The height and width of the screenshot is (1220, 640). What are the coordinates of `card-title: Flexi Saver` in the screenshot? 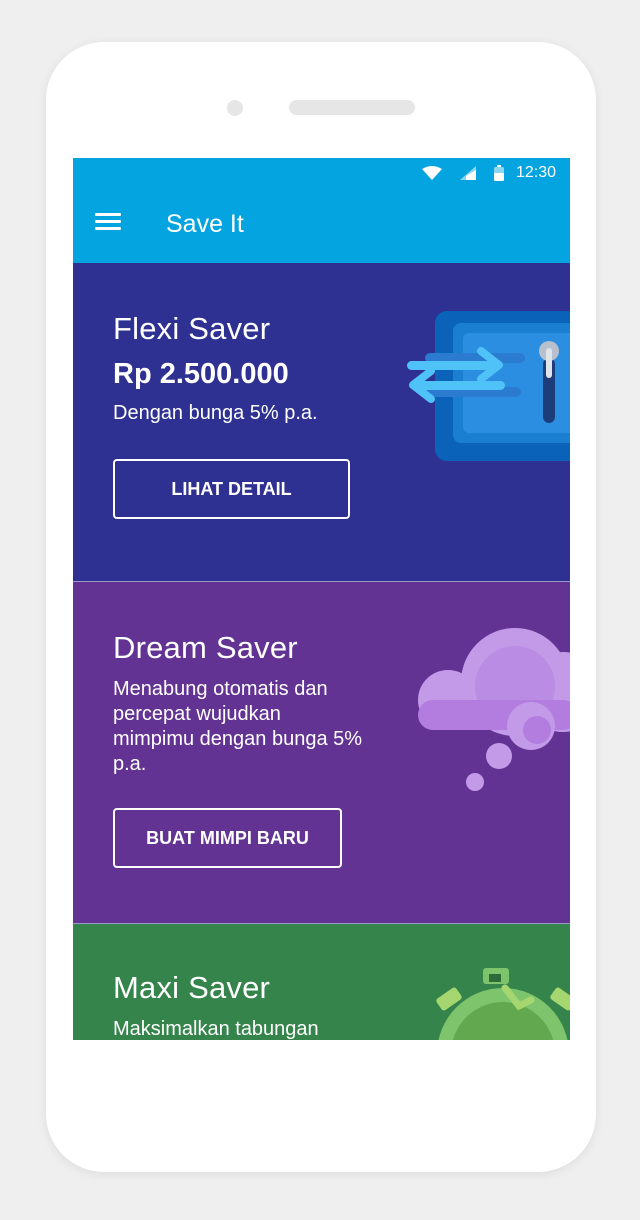 It's located at (192, 328).